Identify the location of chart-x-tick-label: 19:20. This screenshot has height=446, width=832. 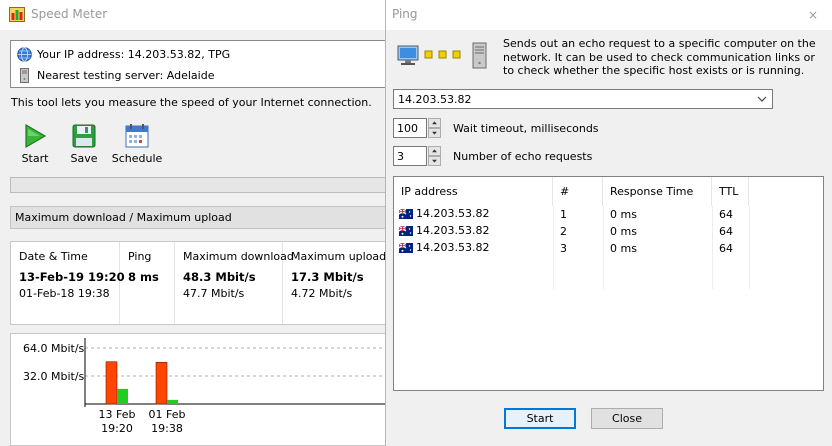
(117, 428).